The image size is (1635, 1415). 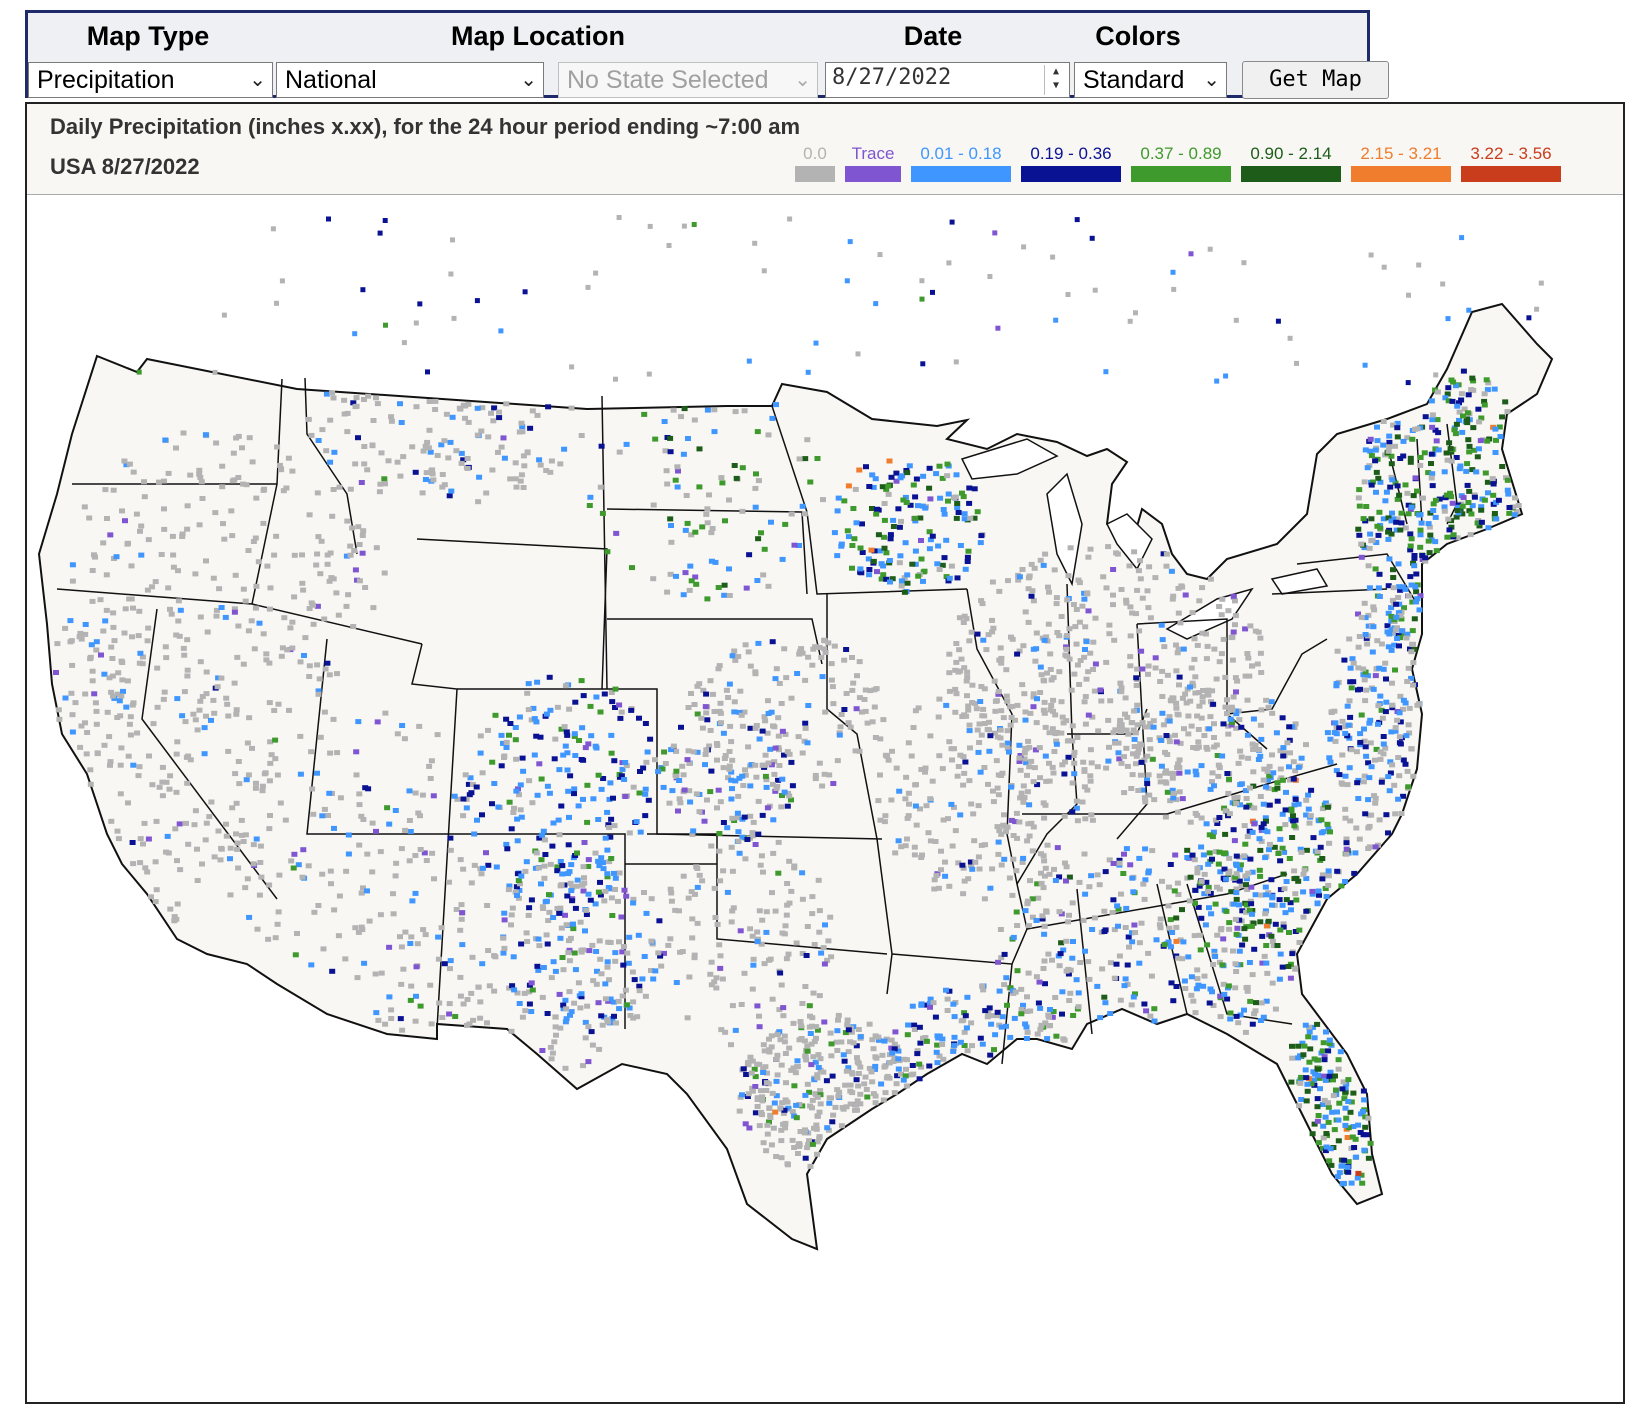 I want to click on legend-item: Trace, so click(x=873, y=163).